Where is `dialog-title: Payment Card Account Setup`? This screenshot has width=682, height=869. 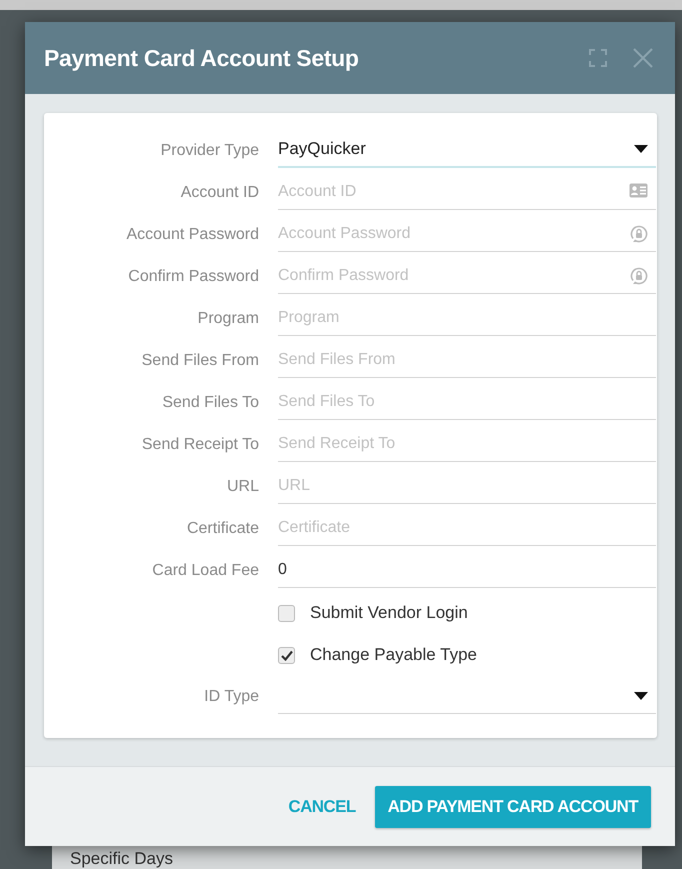
dialog-title: Payment Card Account Setup is located at coordinates (202, 58).